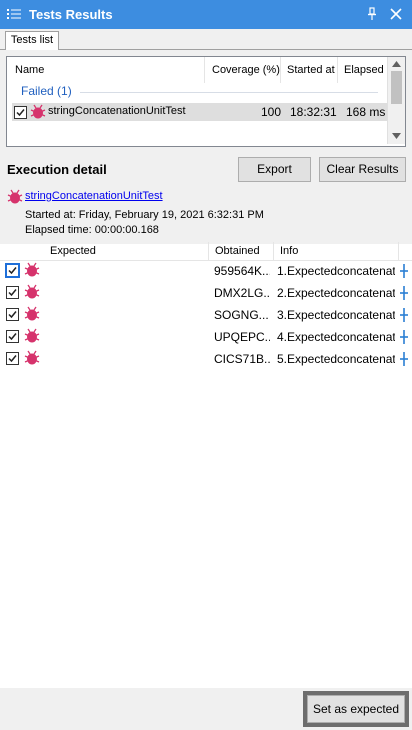 This screenshot has width=412, height=730. I want to click on column-header-elapsed: Elapsed, so click(361, 70).